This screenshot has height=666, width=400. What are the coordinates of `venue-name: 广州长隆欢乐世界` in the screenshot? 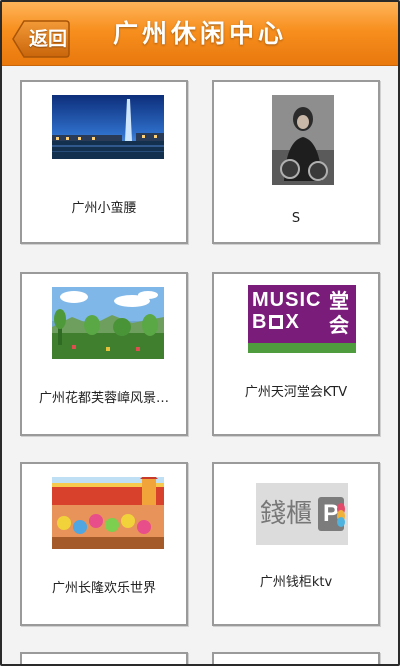 It's located at (103, 588).